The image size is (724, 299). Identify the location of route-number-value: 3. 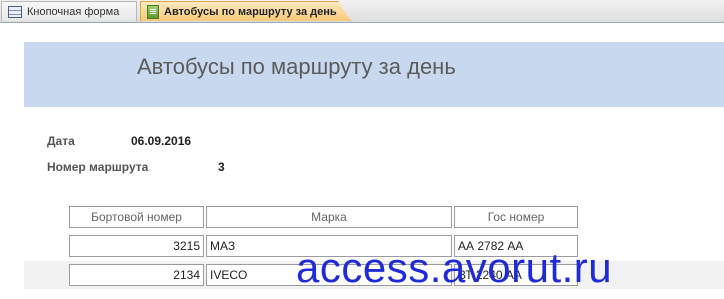
(221, 167).